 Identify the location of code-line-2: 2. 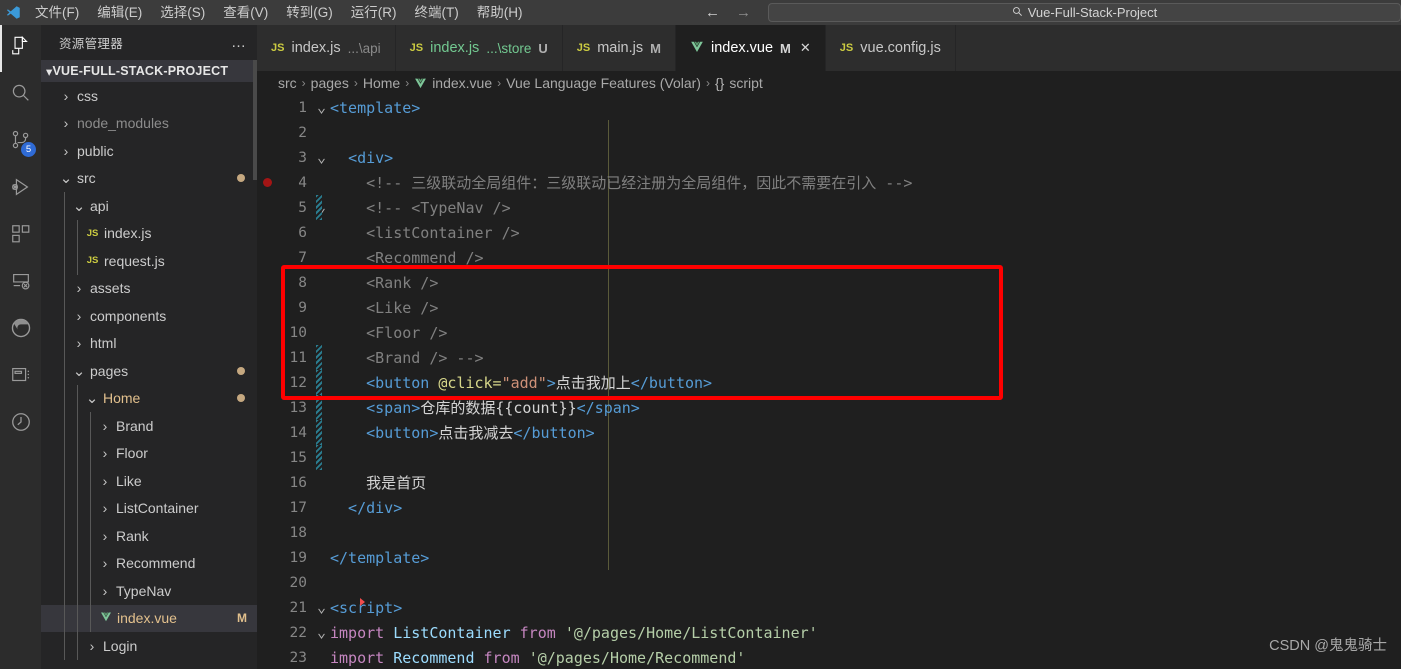
(829, 132).